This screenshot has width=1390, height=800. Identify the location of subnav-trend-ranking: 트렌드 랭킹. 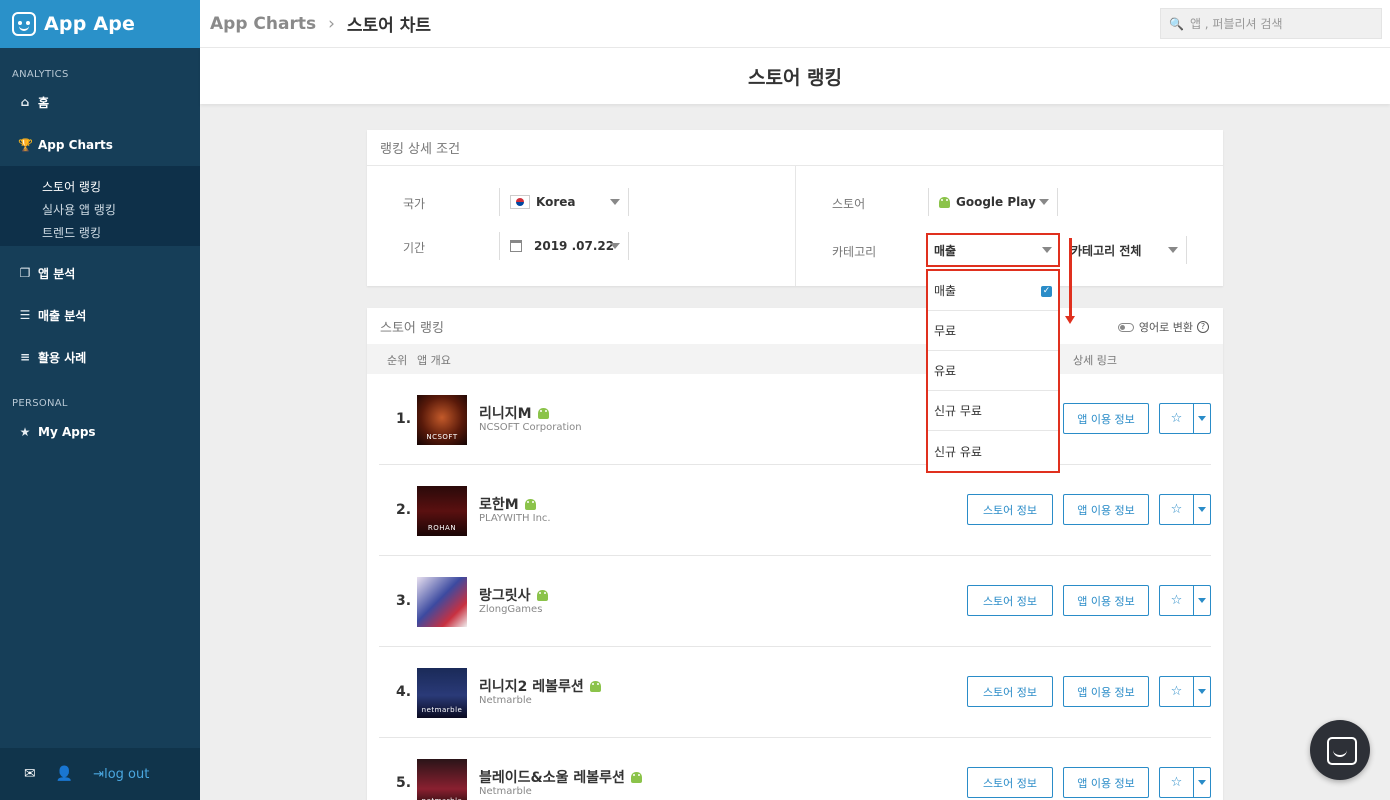
(71, 232).